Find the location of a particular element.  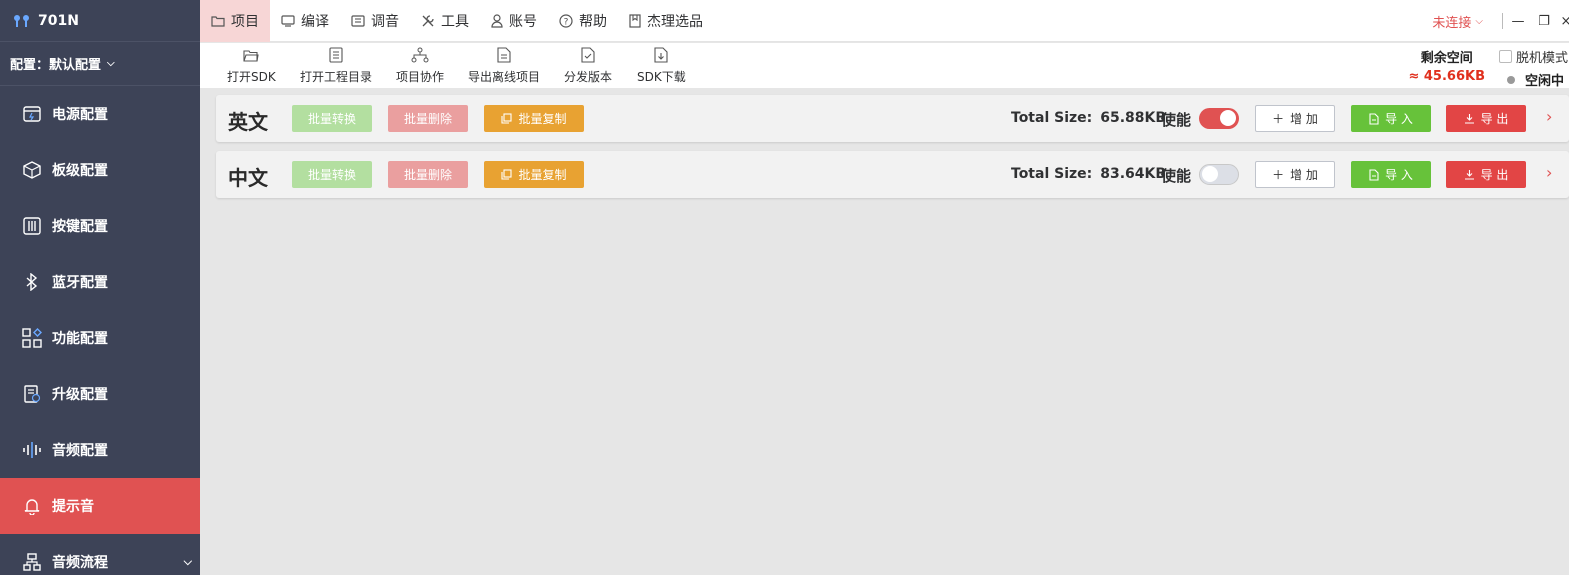

compile-icon is located at coordinates (288, 20).